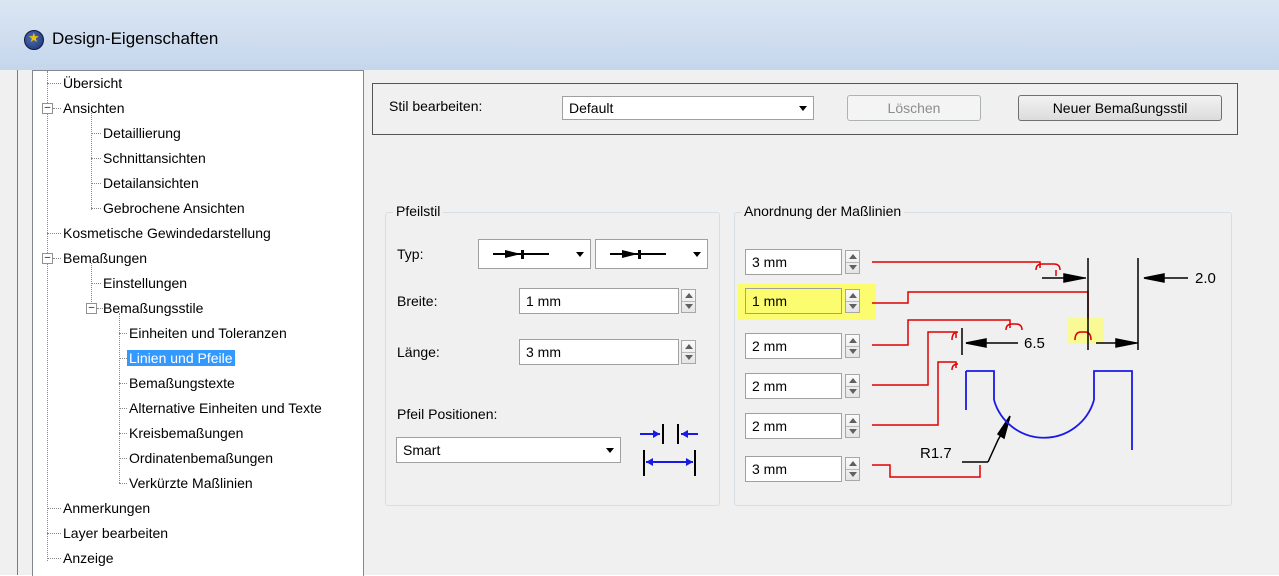  What do you see at coordinates (436, 106) in the screenshot?
I see `style-label: Stil bearbeiten:` at bounding box center [436, 106].